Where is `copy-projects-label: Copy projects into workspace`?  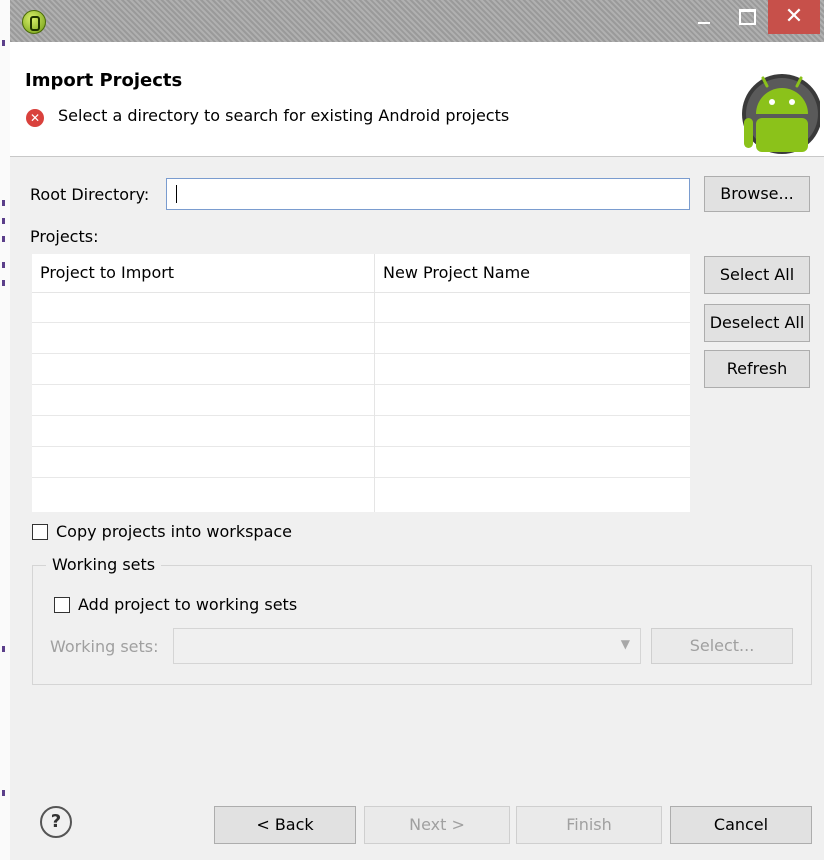 copy-projects-label: Copy projects into workspace is located at coordinates (174, 531).